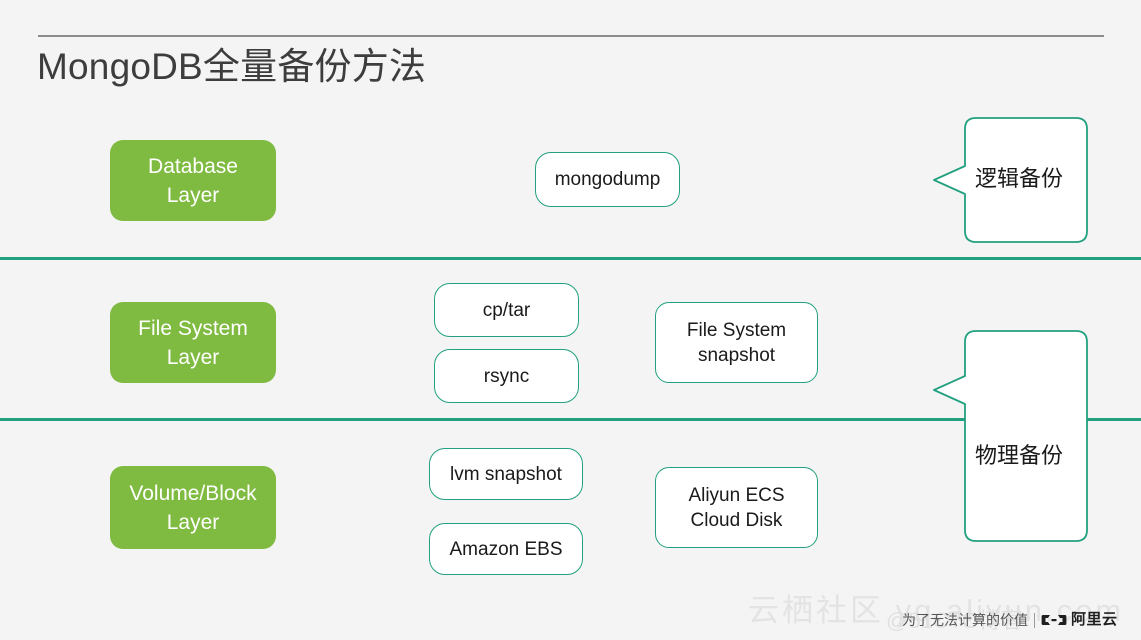 This screenshot has width=1141, height=640. What do you see at coordinates (571, 36) in the screenshot?
I see `title-divider-rule` at bounding box center [571, 36].